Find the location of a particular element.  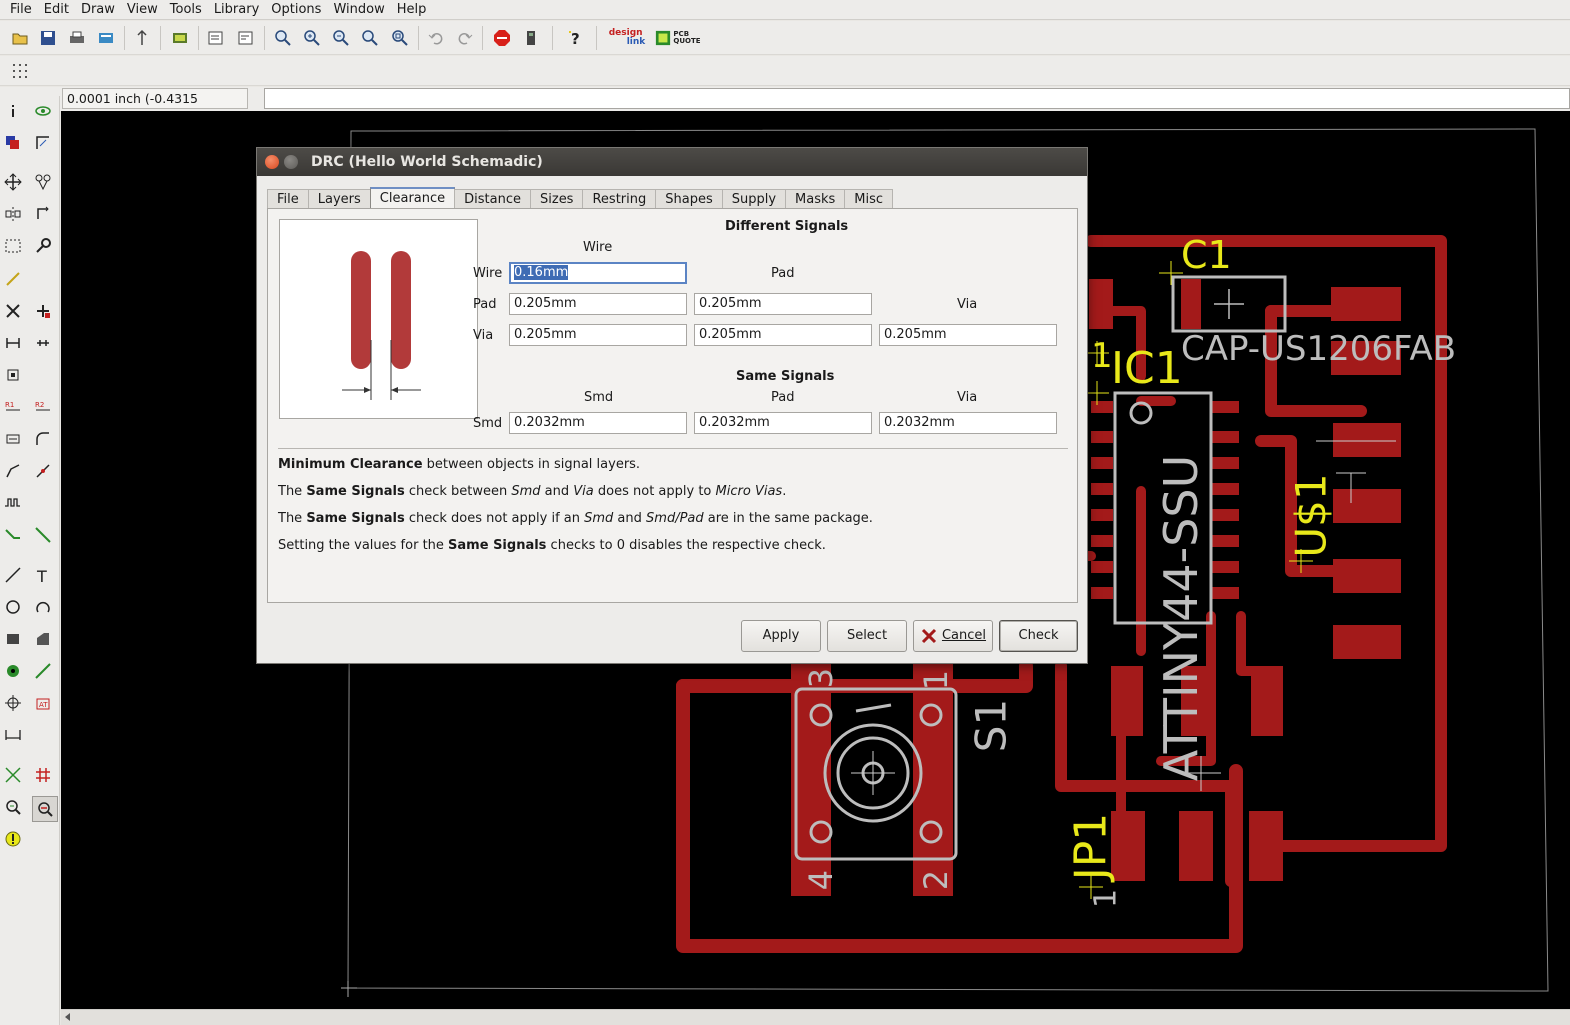

wire-wire-clearance-input: 0.16mm is located at coordinates (598, 273).